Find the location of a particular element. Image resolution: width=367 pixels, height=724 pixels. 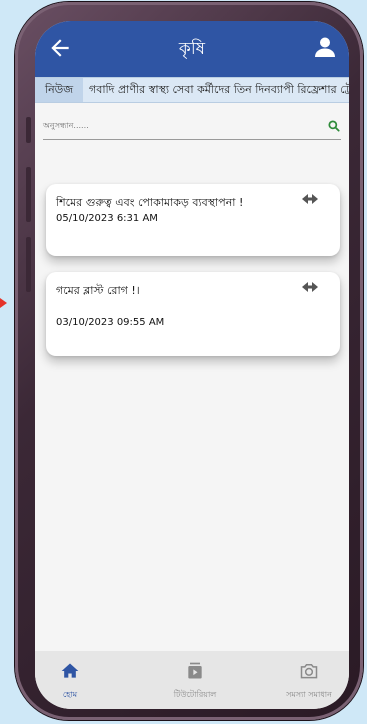

post-date: 05/10/2023 6:31 AM is located at coordinates (107, 218).